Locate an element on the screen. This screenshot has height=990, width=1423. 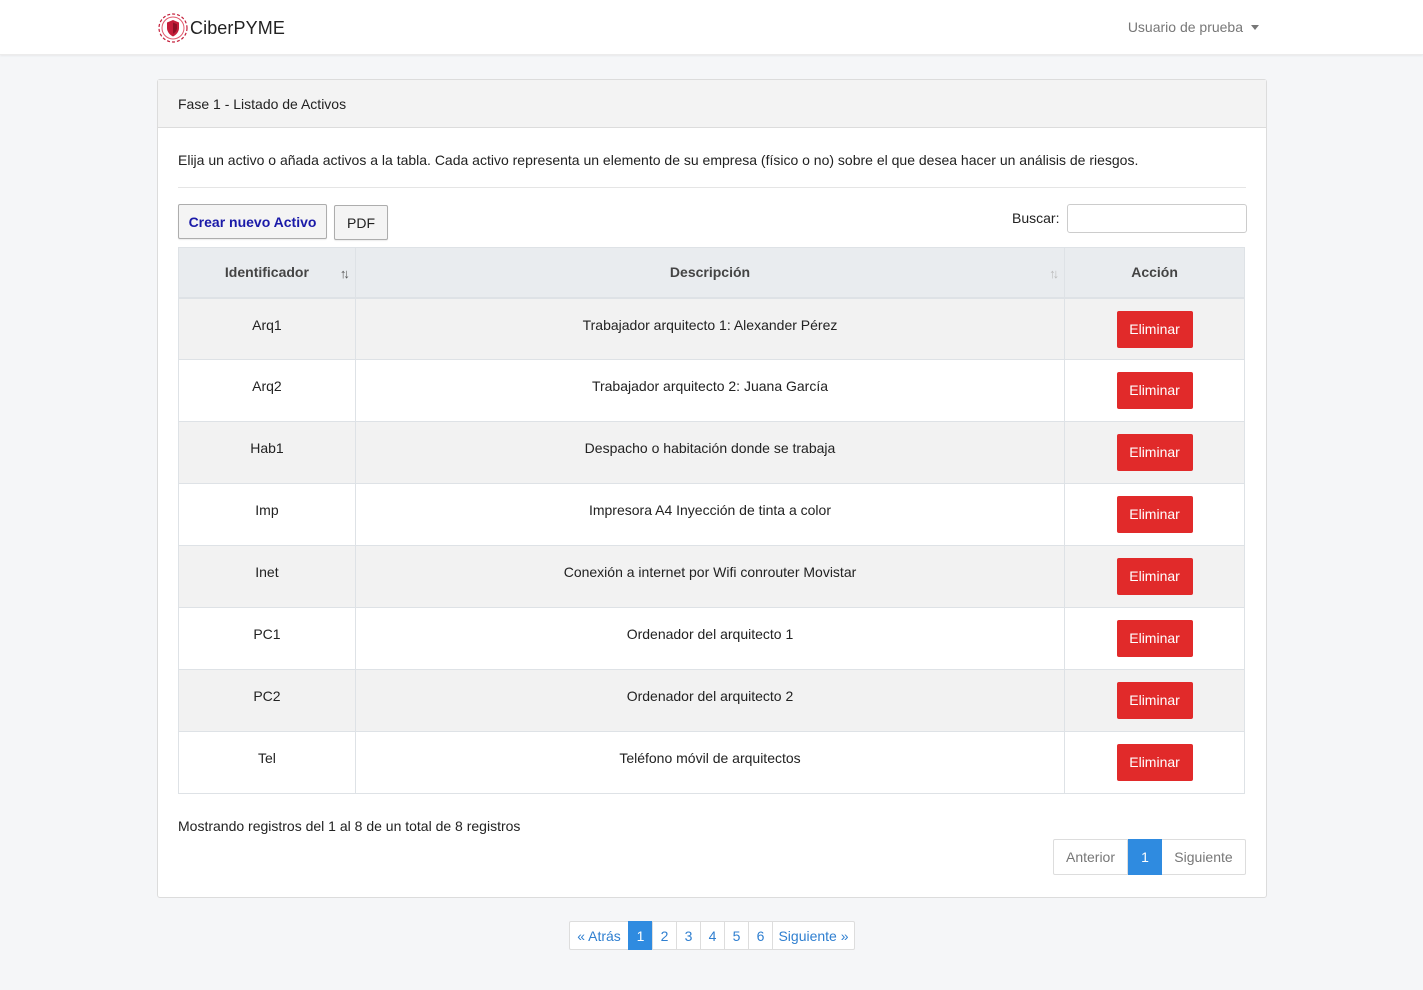
cell-id: PC1 is located at coordinates (267, 638).